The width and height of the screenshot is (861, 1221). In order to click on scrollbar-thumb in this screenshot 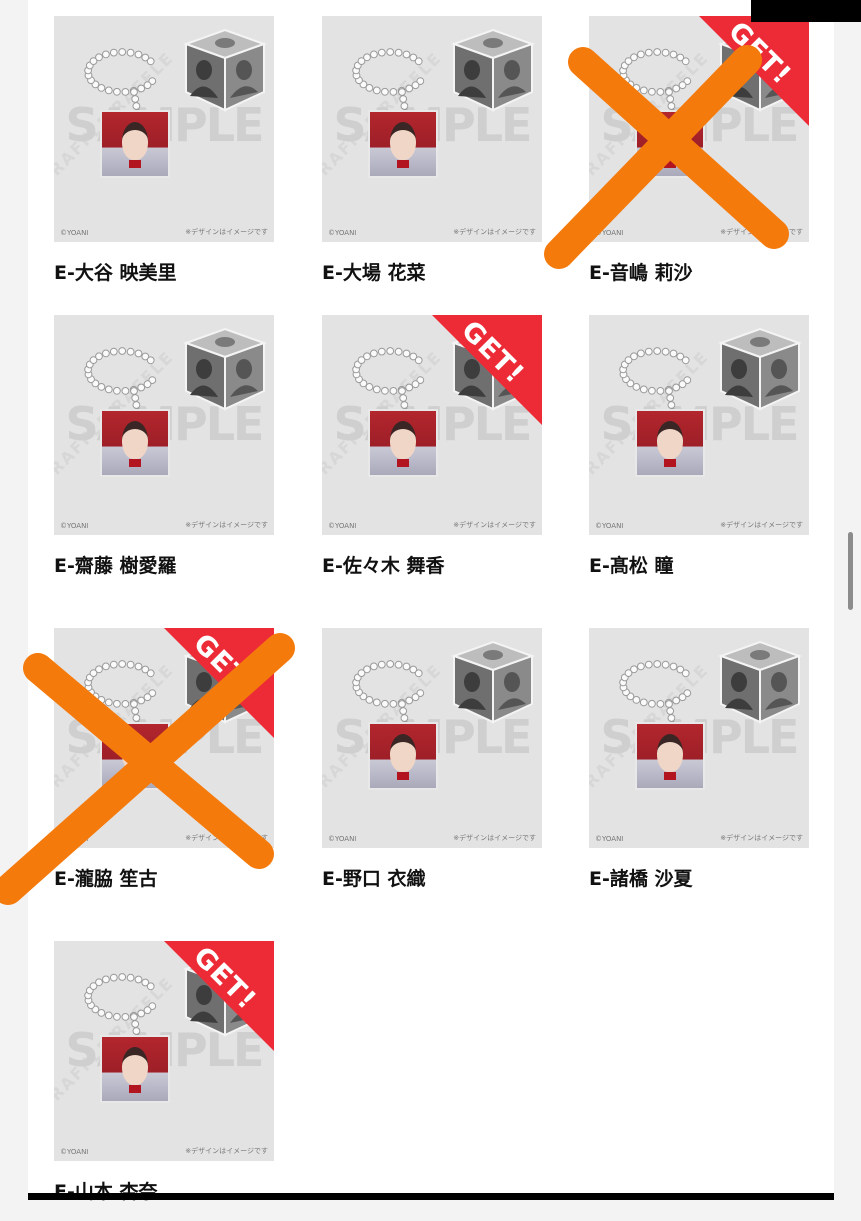, I will do `click(850, 571)`.